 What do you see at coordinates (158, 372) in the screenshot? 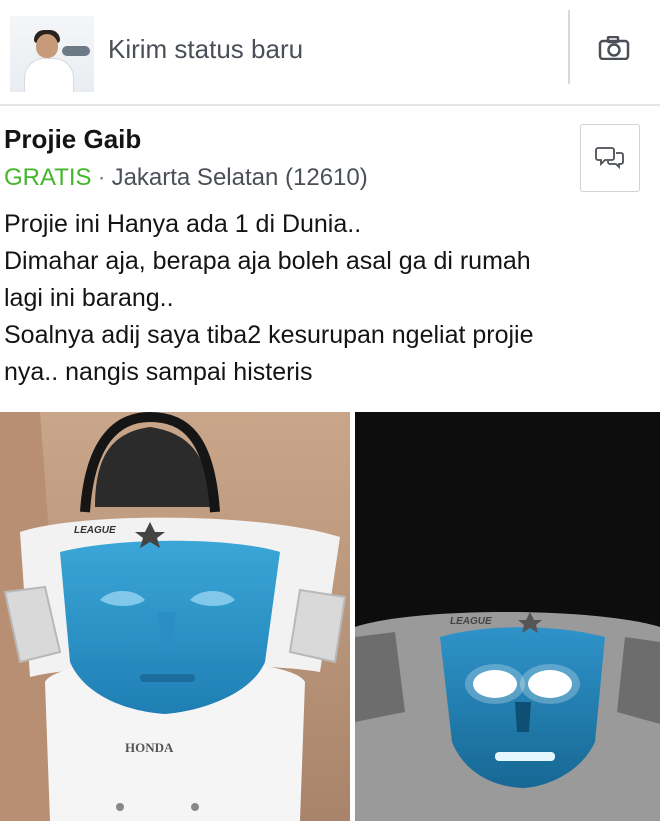
I see `description-line: nya.. nangis sampai histeris` at bounding box center [158, 372].